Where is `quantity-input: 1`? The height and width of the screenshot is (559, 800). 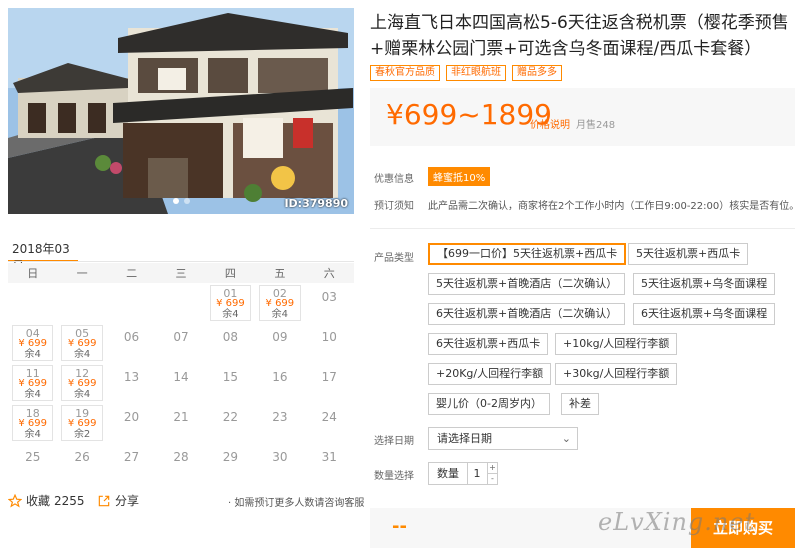 quantity-input: 1 is located at coordinates (477, 473).